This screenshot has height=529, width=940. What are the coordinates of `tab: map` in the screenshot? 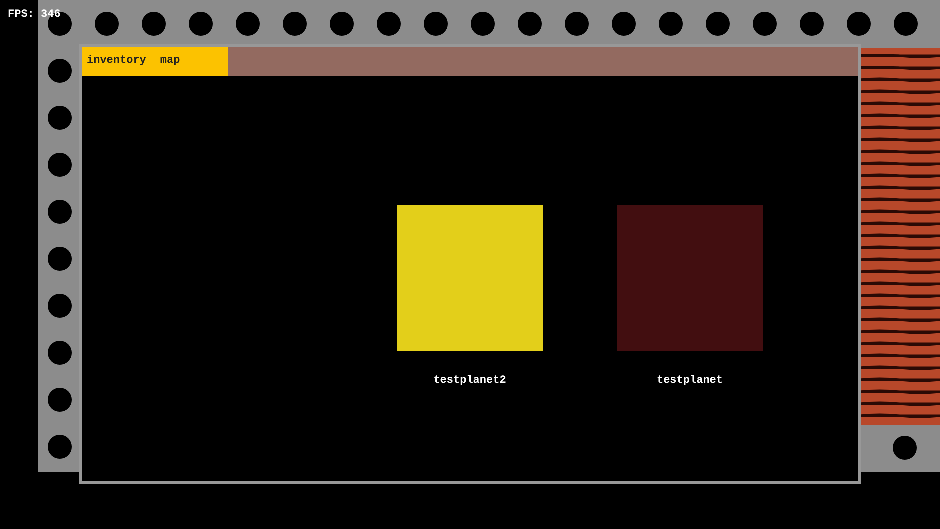 It's located at (170, 61).